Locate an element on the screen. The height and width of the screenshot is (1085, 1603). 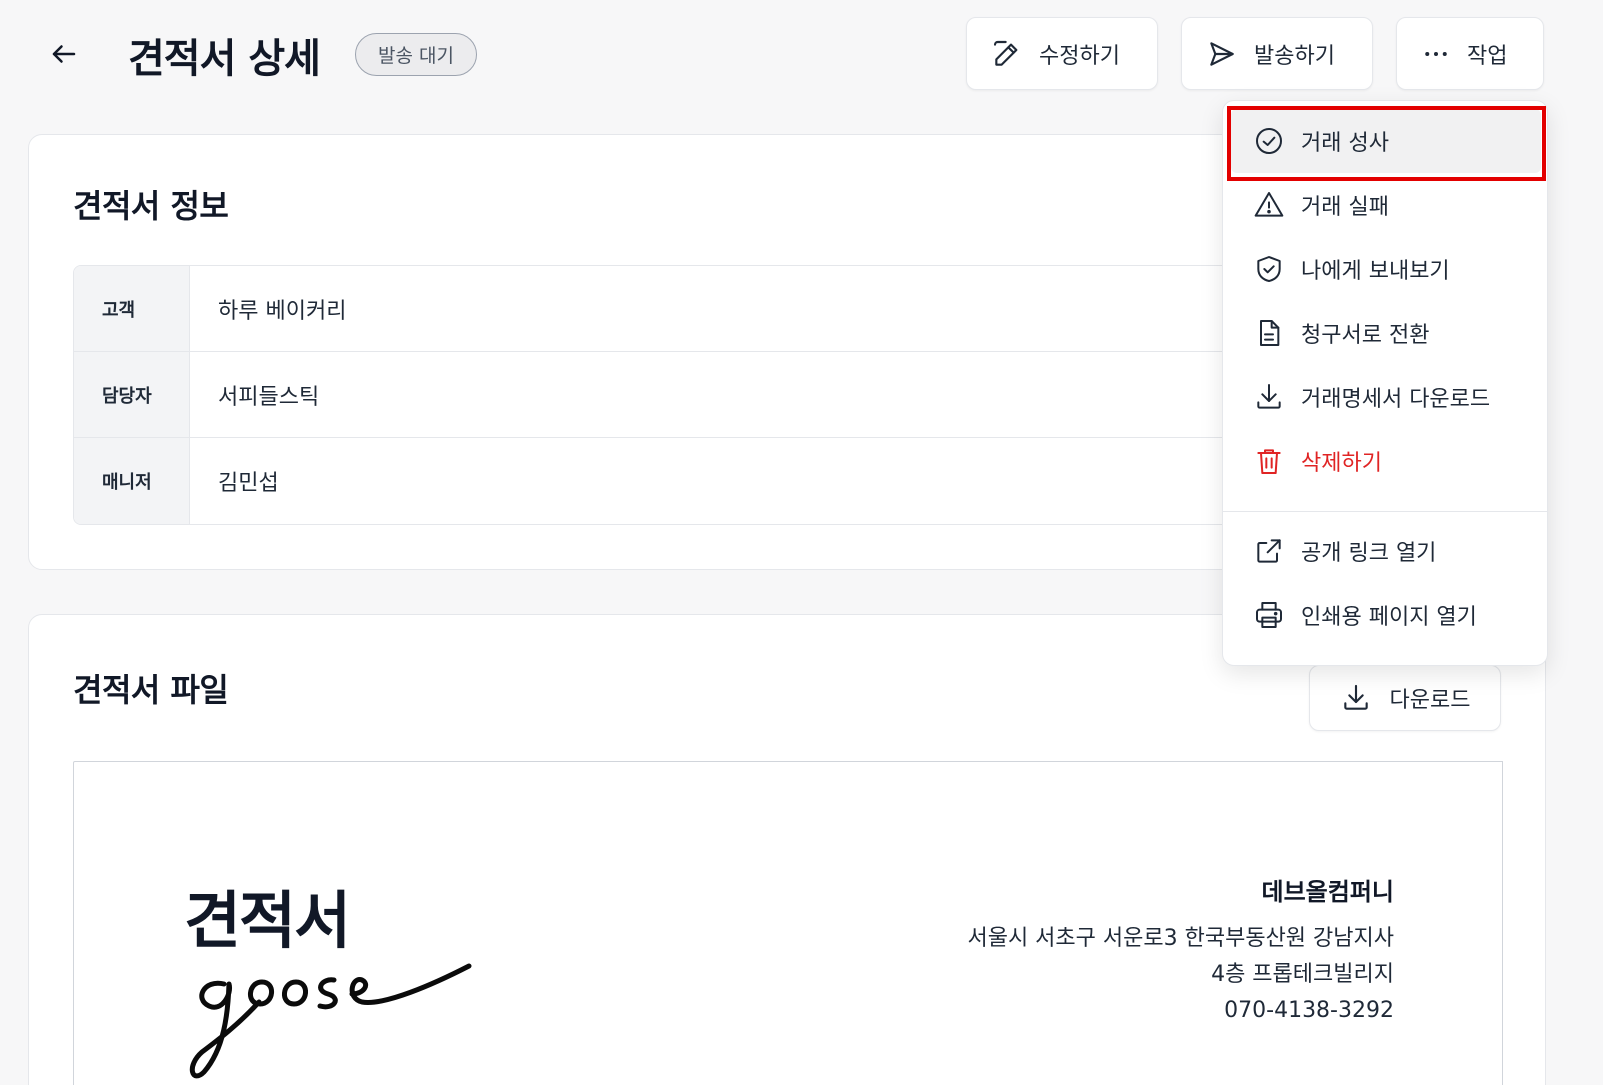
menu-item-send-to-me: 나에게 보내보기 is located at coordinates (1386, 269).